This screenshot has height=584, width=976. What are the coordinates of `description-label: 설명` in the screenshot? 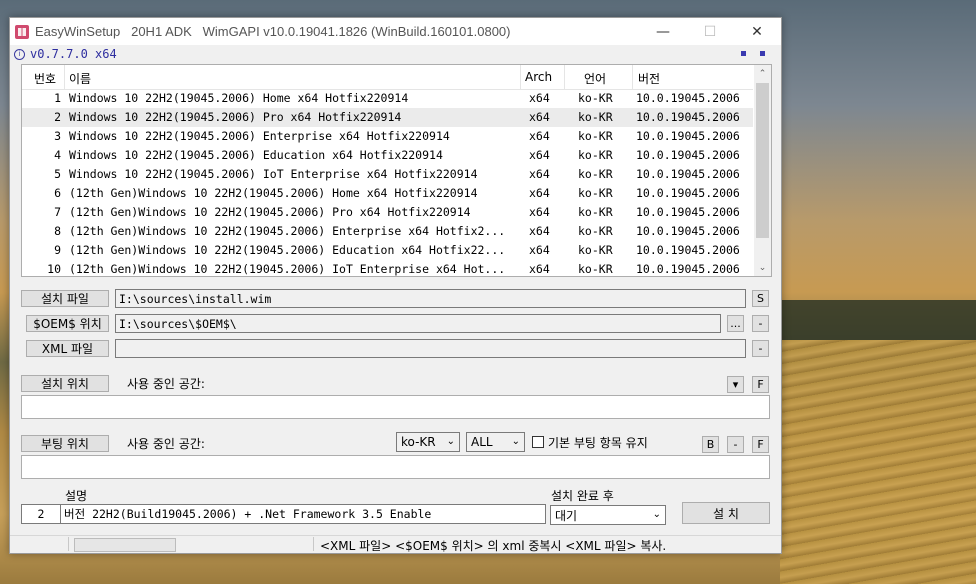 It's located at (76, 496).